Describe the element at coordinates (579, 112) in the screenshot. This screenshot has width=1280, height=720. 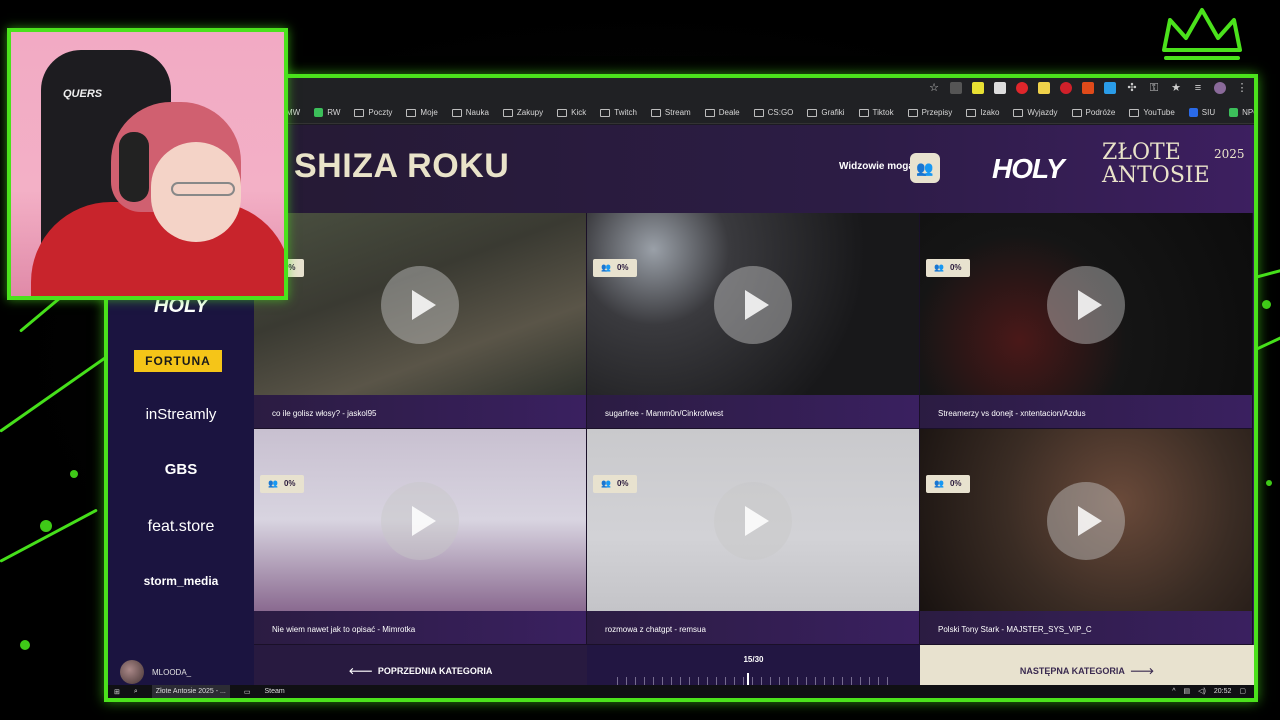
I see `bookmark-label: Kick` at that location.